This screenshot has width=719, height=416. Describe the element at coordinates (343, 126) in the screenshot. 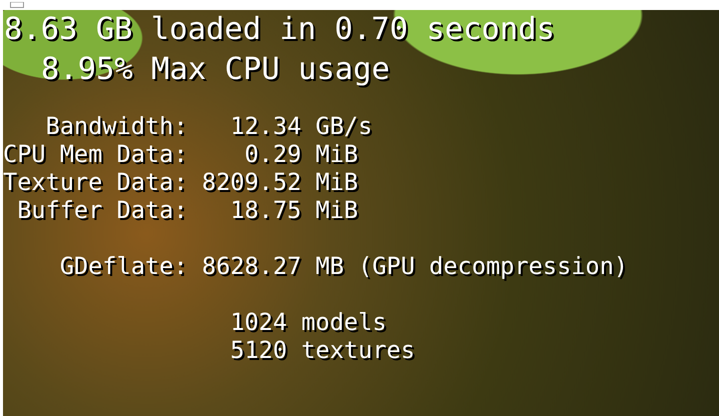

I see `stat-unit: GB/s` at that location.